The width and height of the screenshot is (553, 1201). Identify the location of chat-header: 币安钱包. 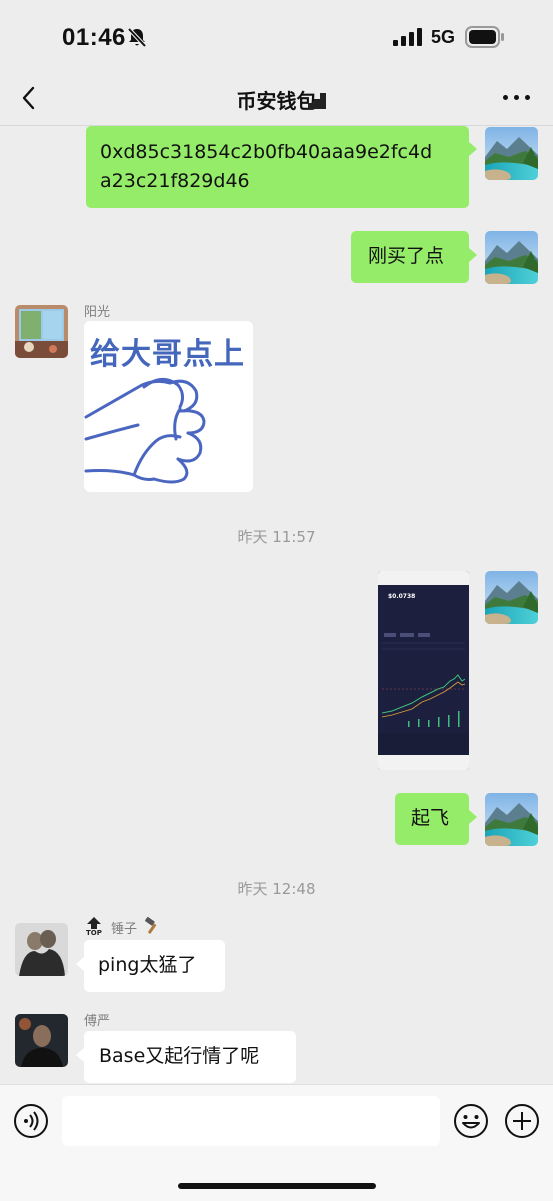
(276, 100).